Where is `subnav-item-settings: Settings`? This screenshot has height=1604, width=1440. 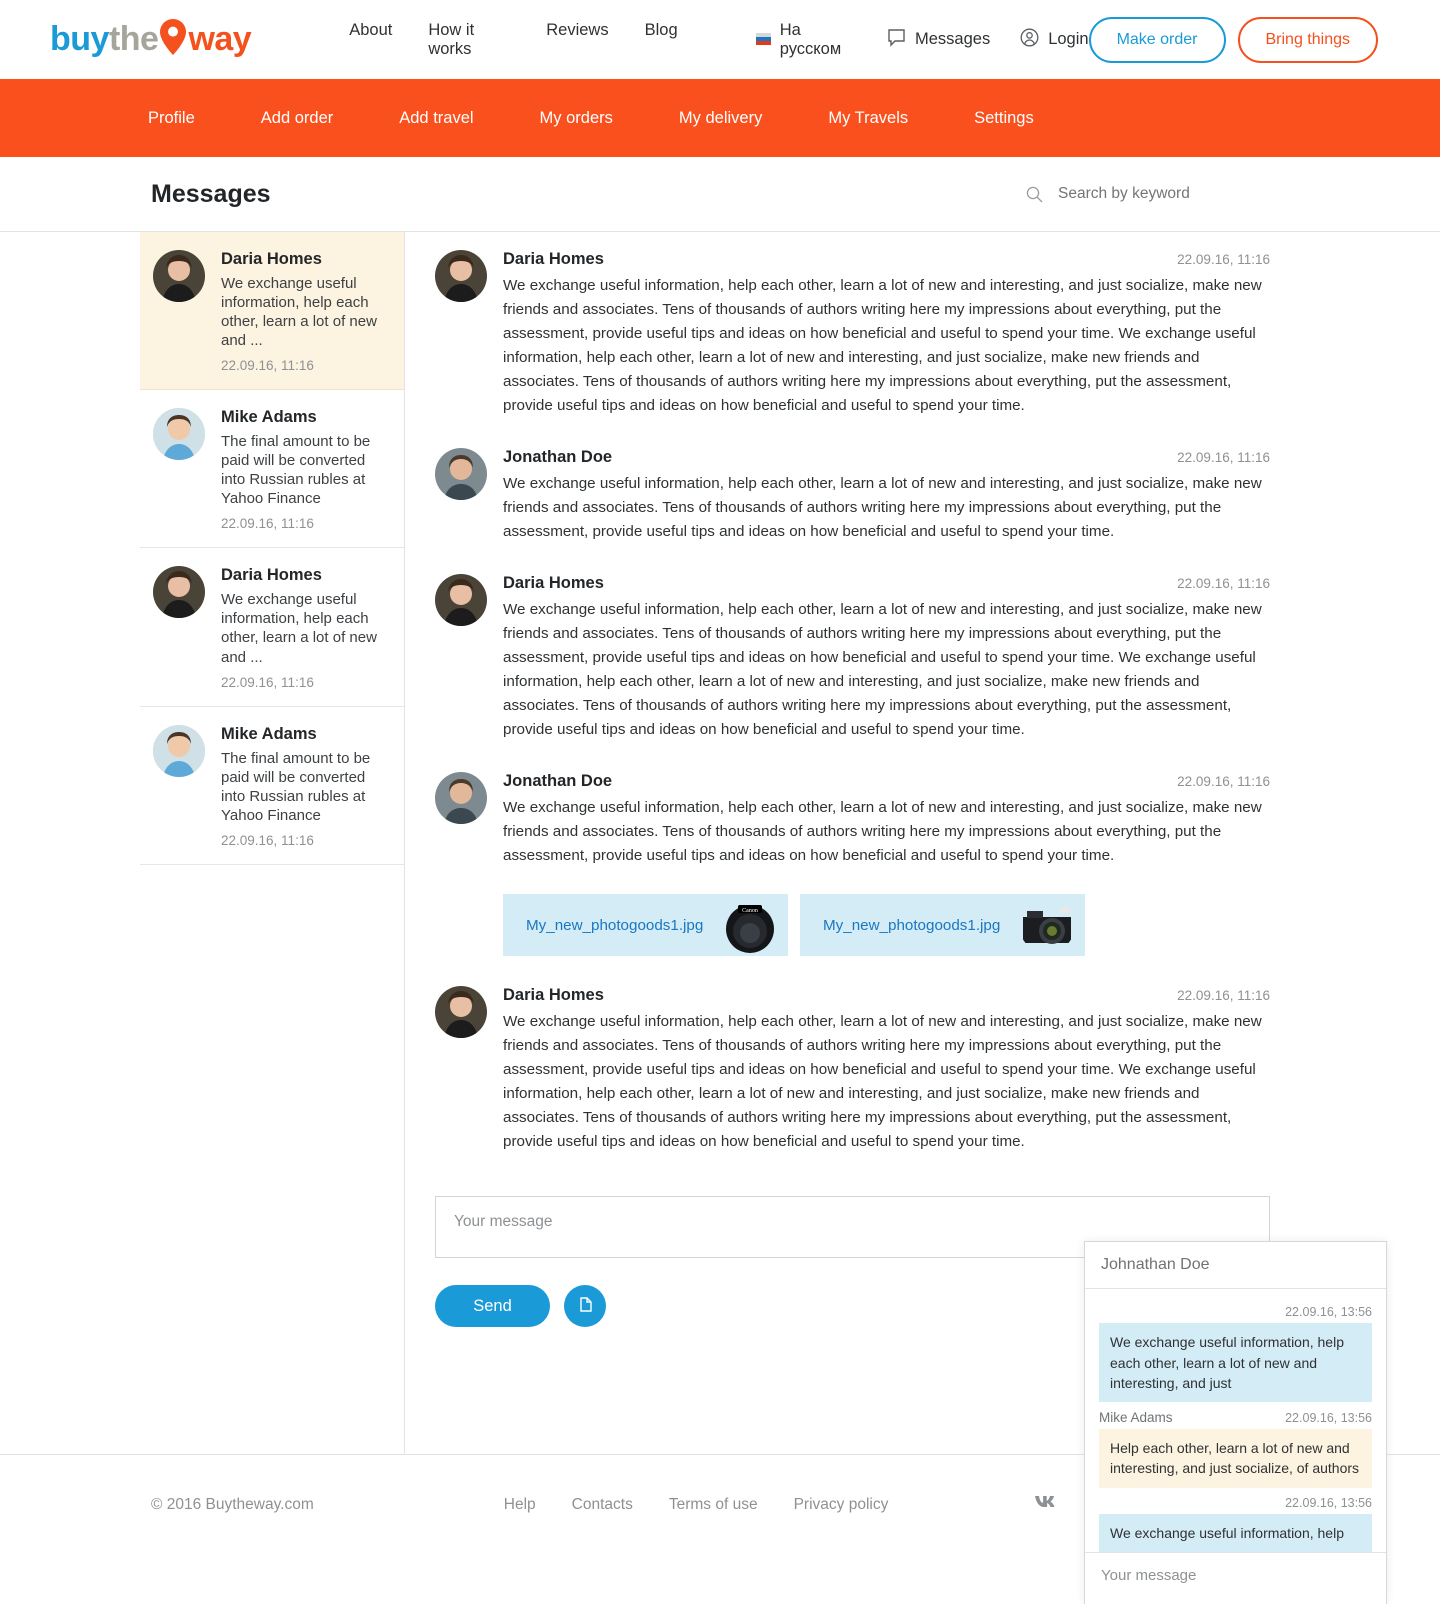 subnav-item-settings: Settings is located at coordinates (1004, 118).